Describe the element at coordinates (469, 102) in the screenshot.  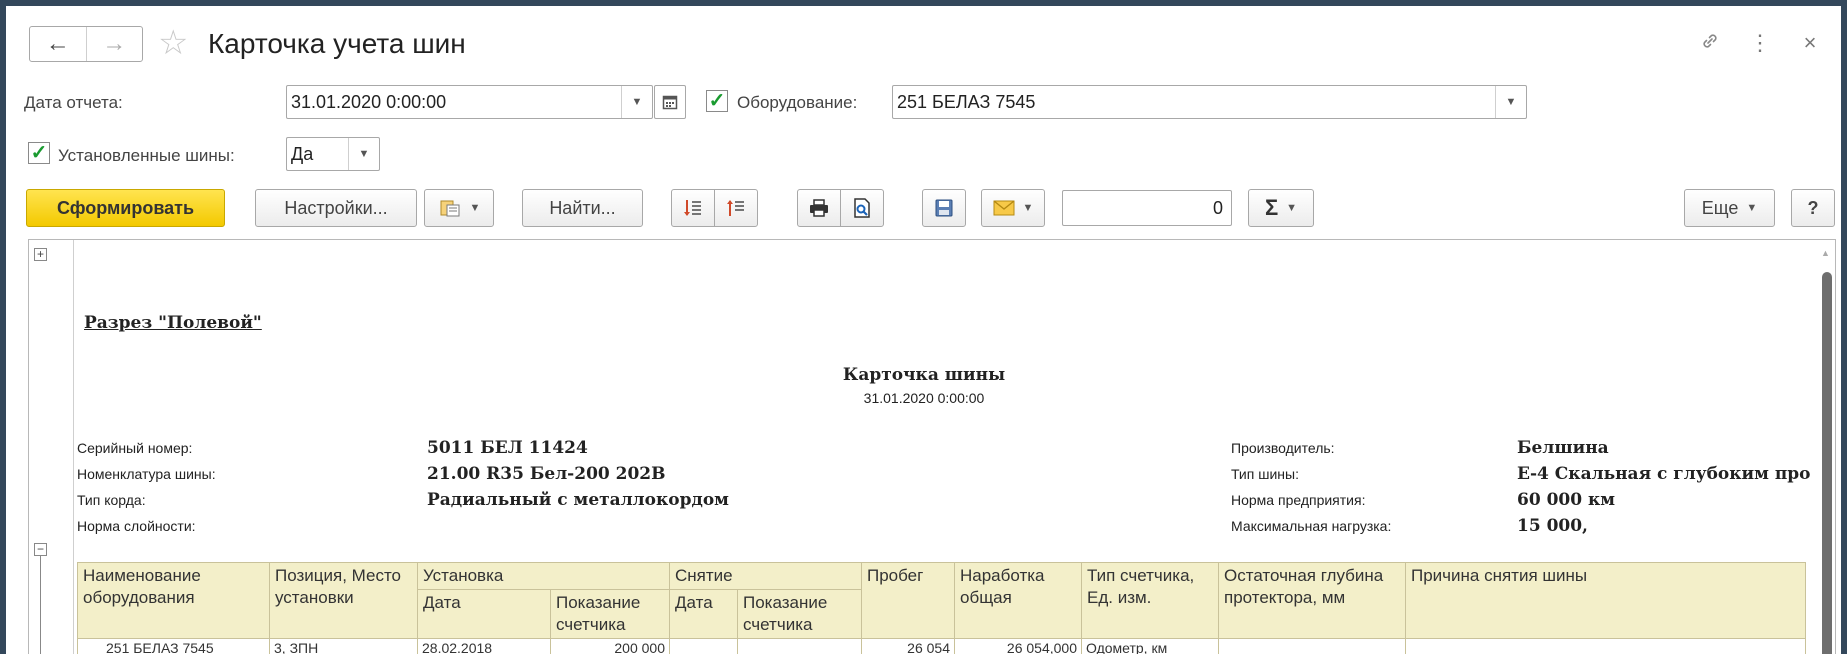
I see `report-date-input: 31.01.2020 0:00:00 ▼` at that location.